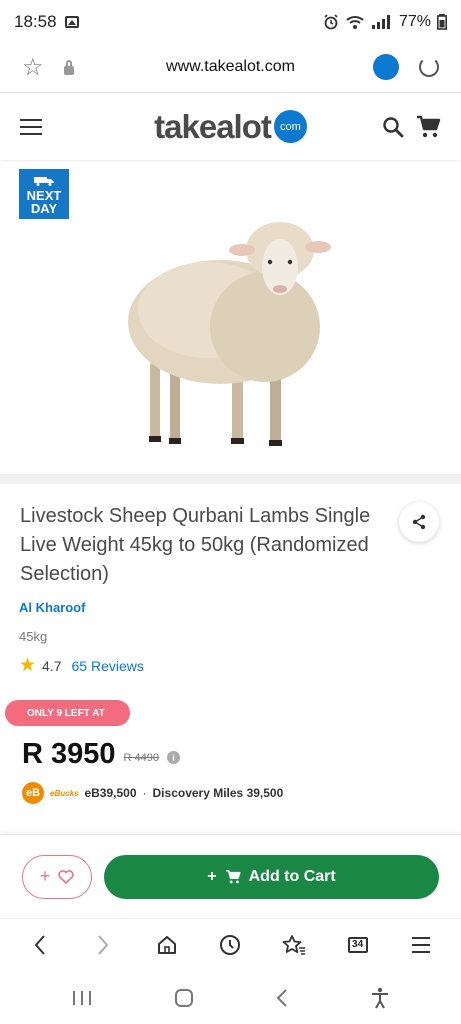 Image resolution: width=461 pixels, height=1024 pixels. I want to click on share-button, so click(419, 522).